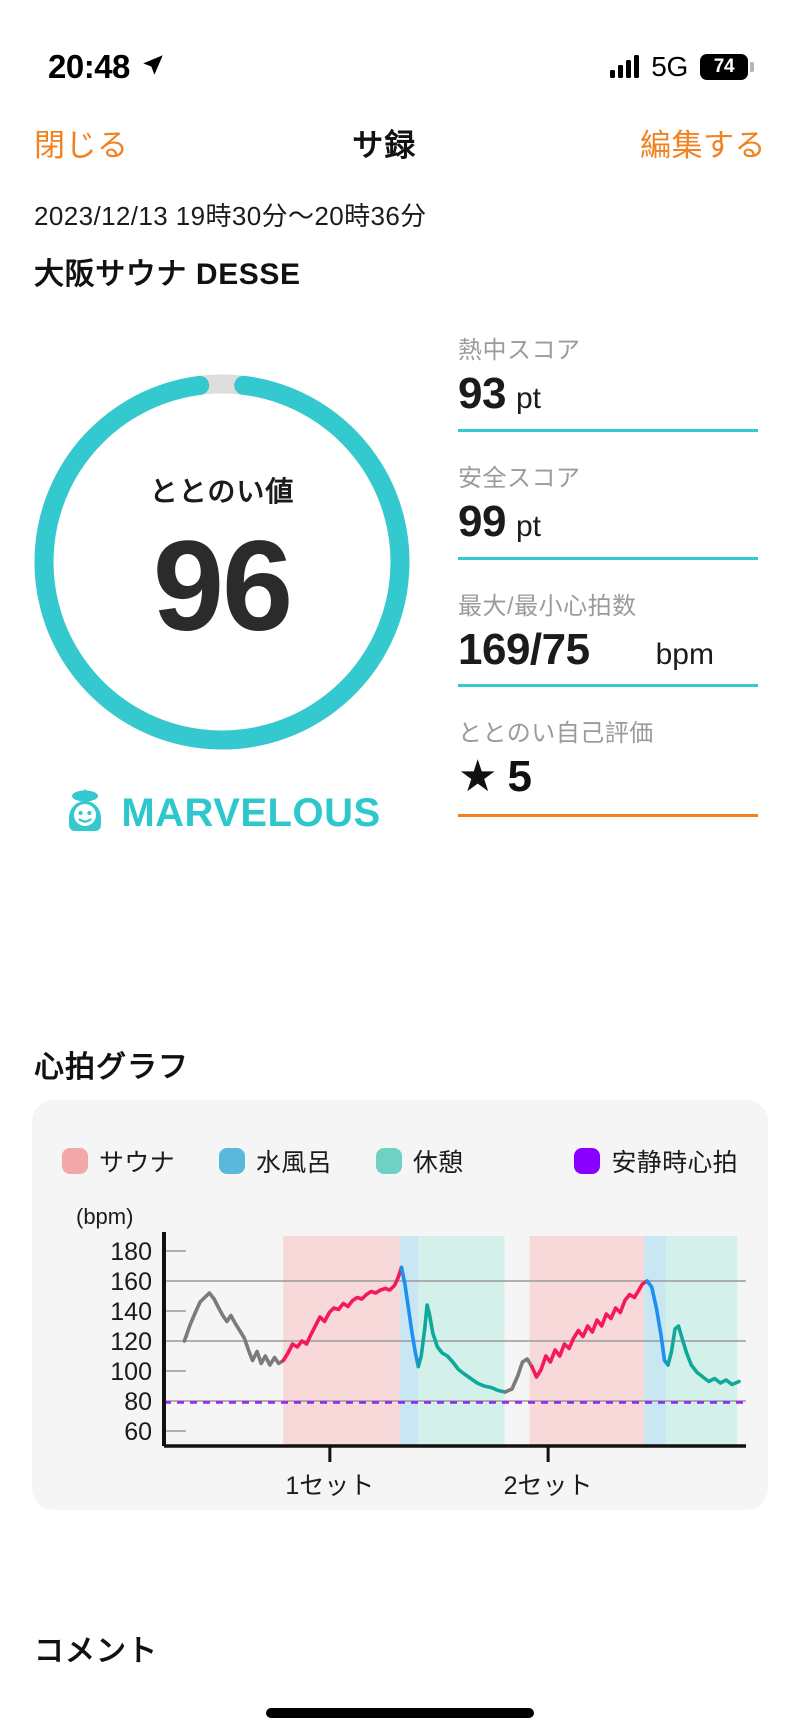 The height and width of the screenshot is (1732, 800). I want to click on svg-text: 80, so click(138, 1402).